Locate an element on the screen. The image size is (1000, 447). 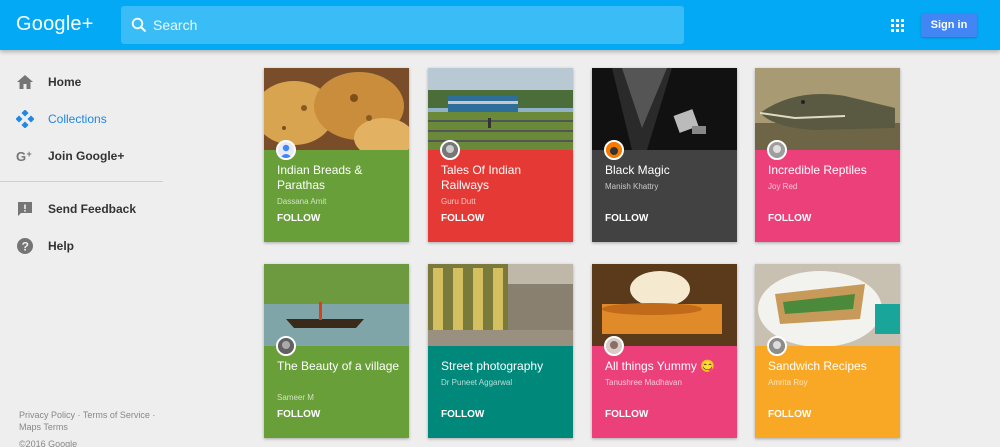
collection-card: Sandwich Recipes Amrita Roy FOLLOW is located at coordinates (827, 351).